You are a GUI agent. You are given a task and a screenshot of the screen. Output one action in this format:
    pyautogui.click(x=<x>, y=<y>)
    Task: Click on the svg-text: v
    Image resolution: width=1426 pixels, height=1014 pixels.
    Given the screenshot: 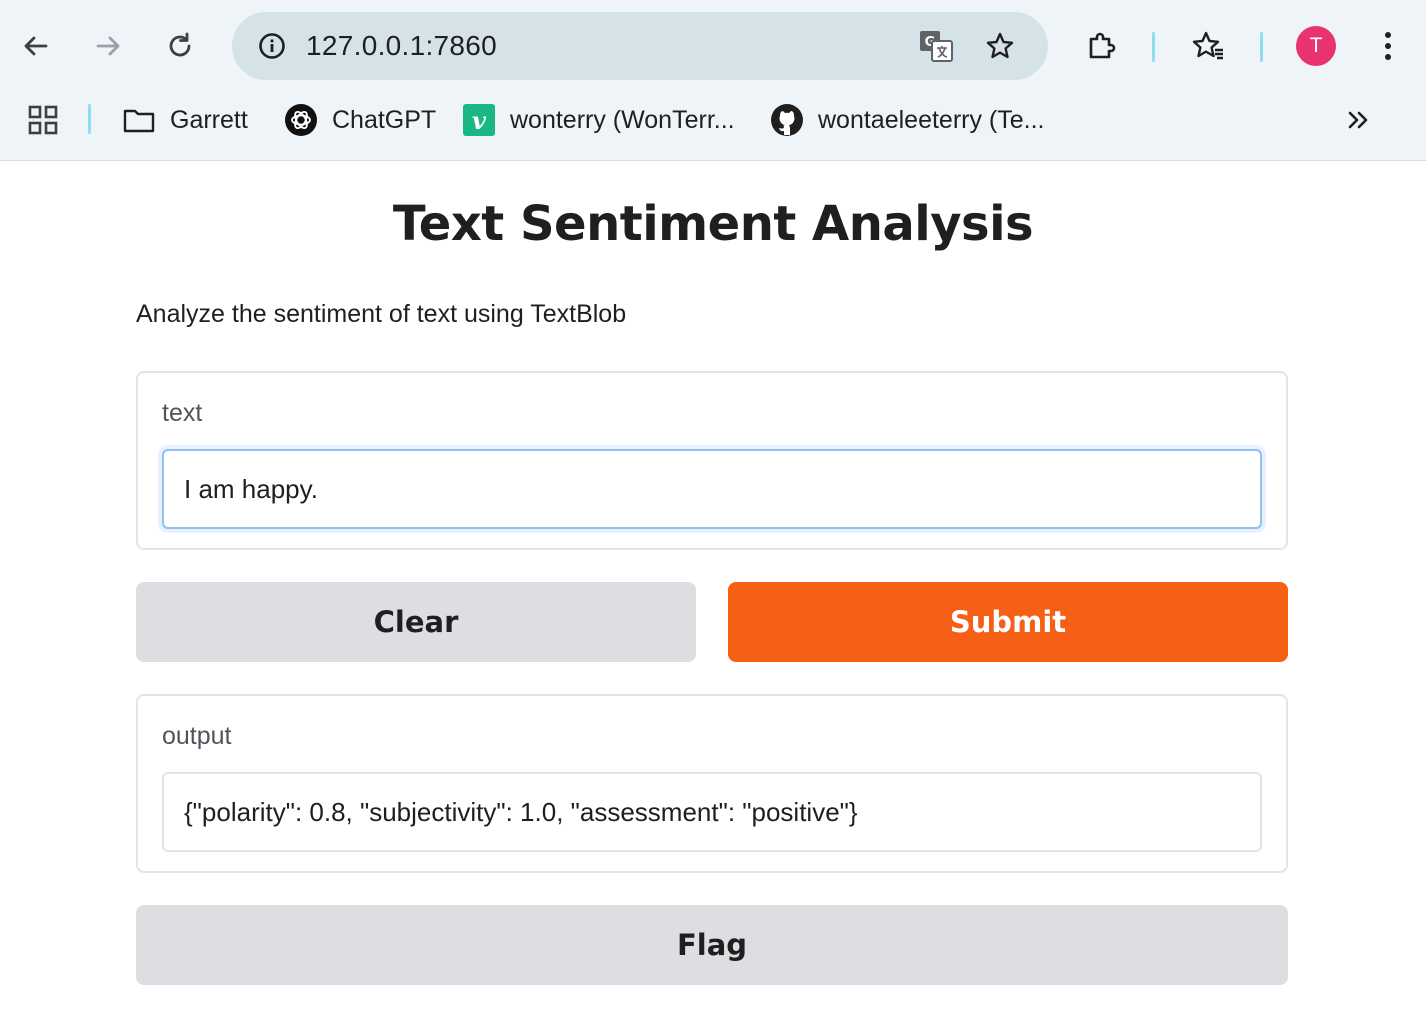 What is the action you would take?
    pyautogui.click(x=479, y=120)
    